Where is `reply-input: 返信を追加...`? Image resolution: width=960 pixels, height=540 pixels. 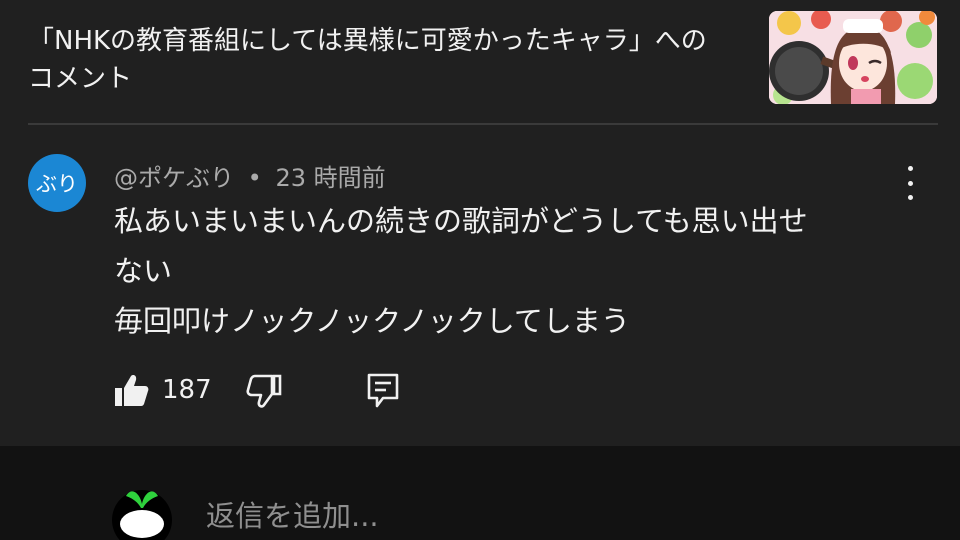
reply-input: 返信を追加... is located at coordinates (506, 516).